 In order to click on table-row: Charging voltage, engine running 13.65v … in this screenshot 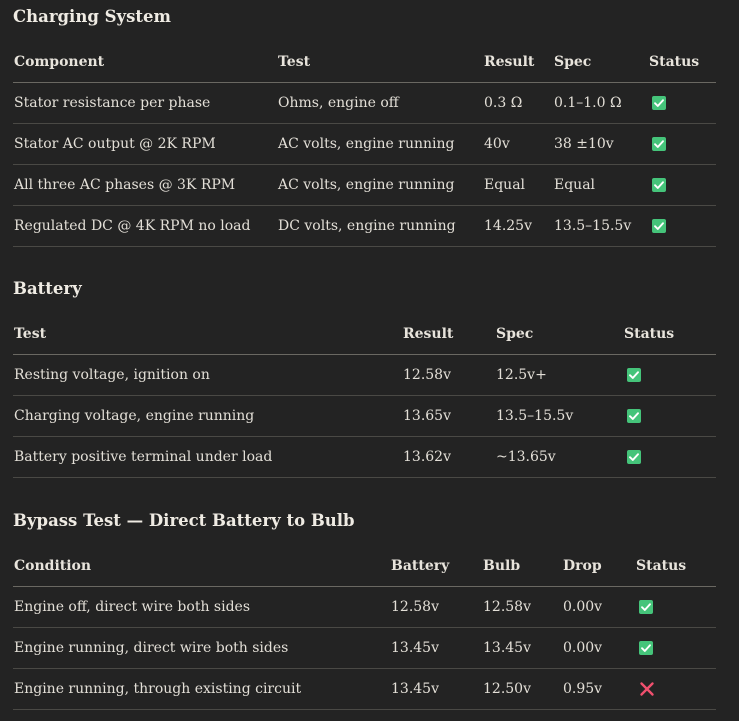, I will do `click(364, 416)`.